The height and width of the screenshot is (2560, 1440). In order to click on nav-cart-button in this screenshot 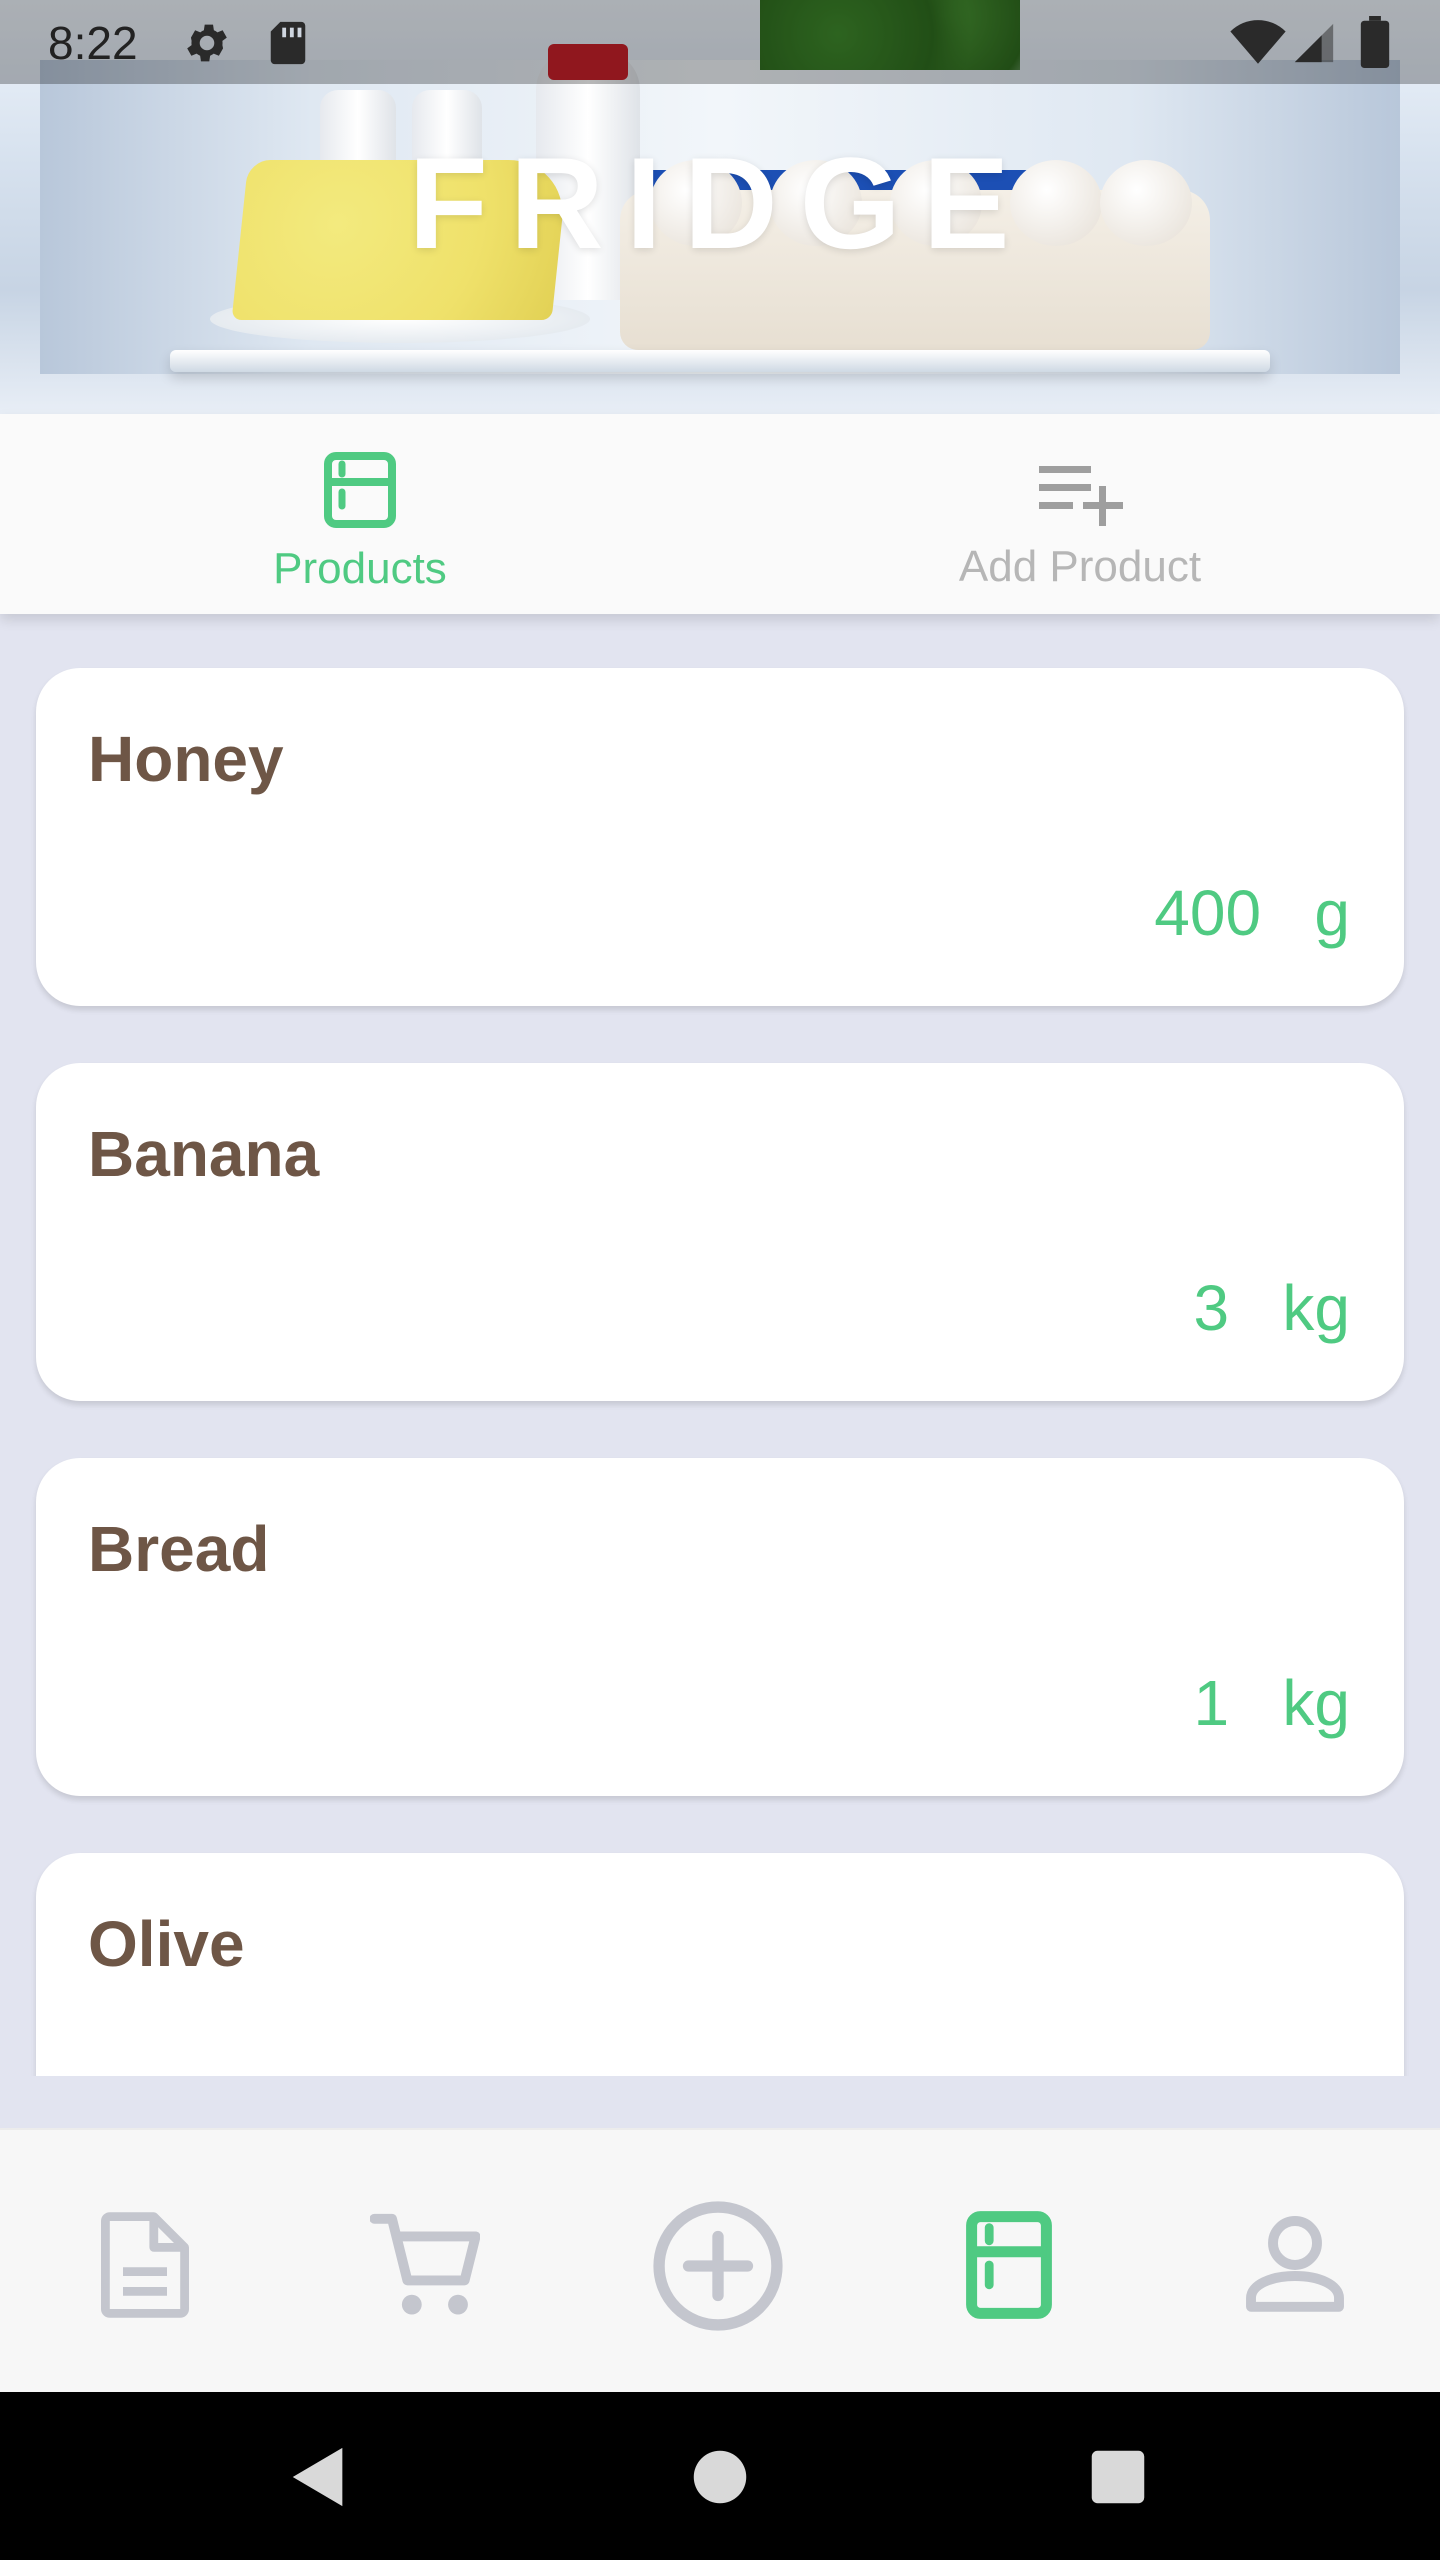, I will do `click(425, 2265)`.